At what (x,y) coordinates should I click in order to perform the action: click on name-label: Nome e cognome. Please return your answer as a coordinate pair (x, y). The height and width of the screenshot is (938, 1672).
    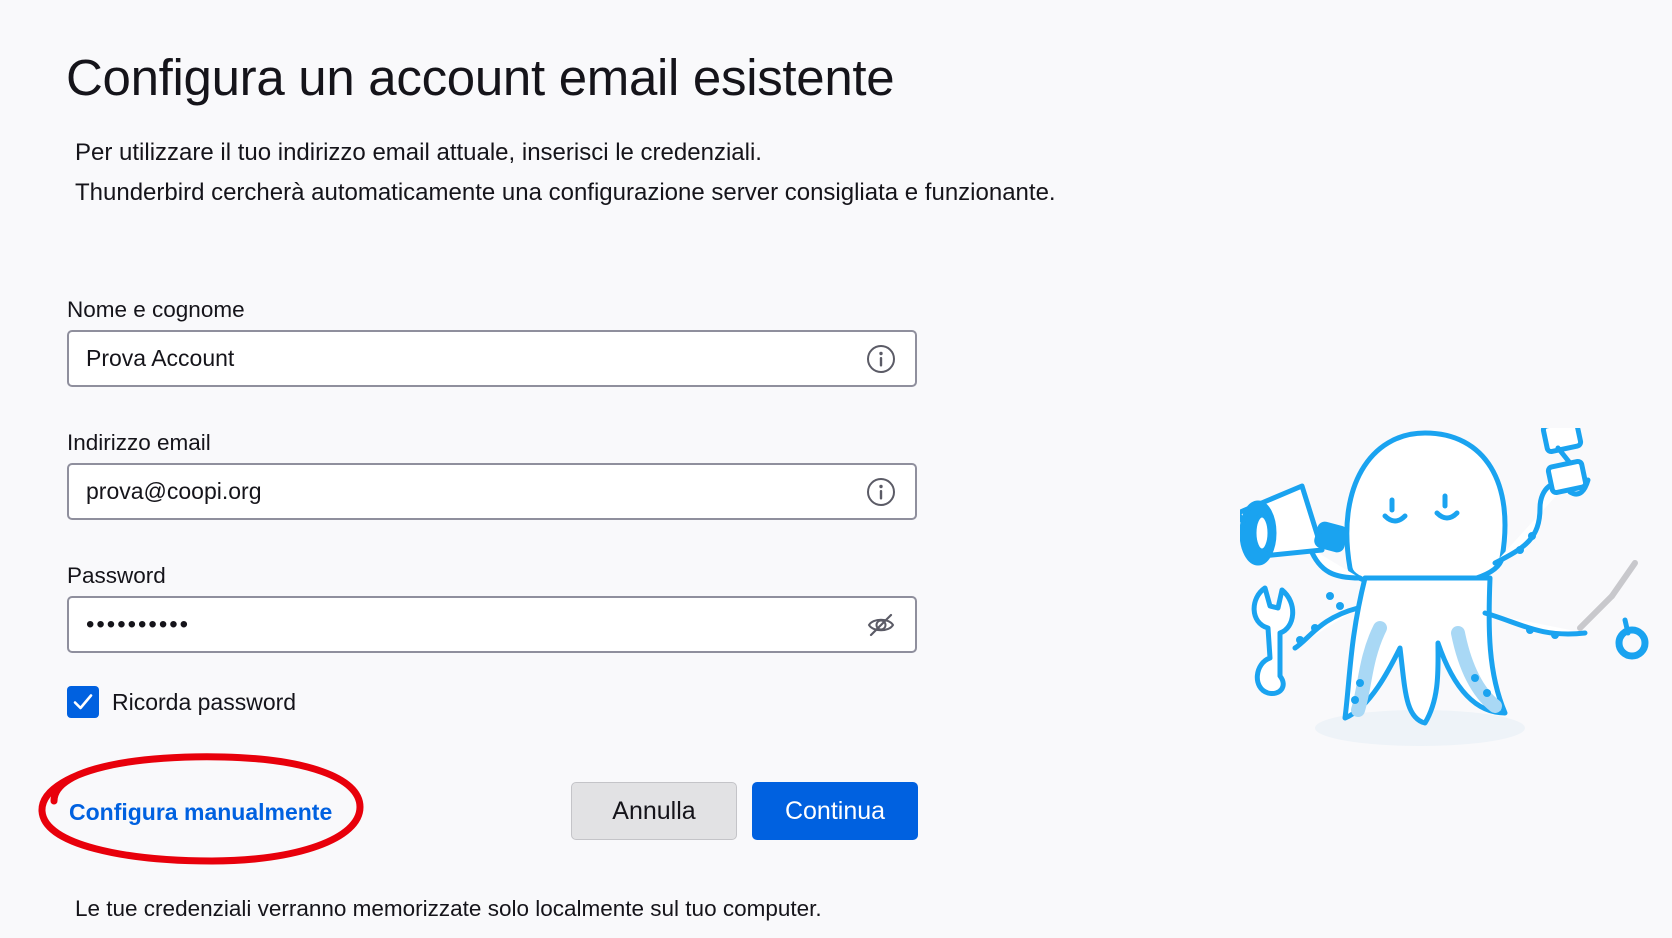
    Looking at the image, I should click on (156, 309).